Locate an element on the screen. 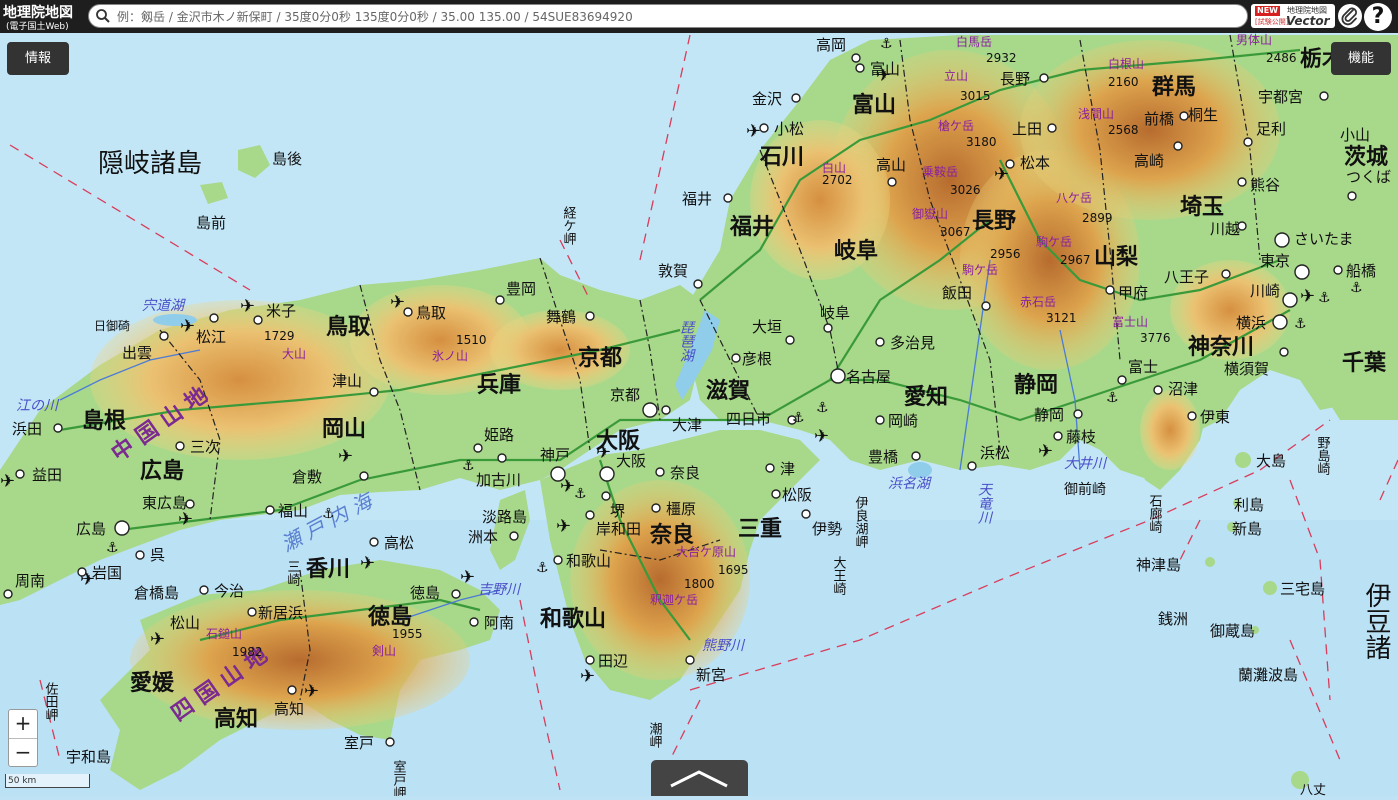  vector-map-button: NEW 地理院地図 [試験公開] Vector is located at coordinates (1293, 16).